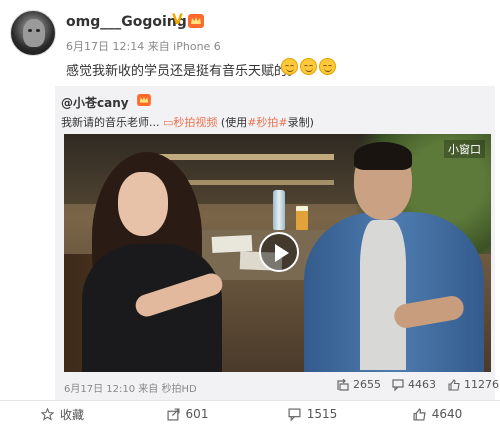 Image resolution: width=500 pixels, height=427 pixels. I want to click on forward-button: 601, so click(187, 414).